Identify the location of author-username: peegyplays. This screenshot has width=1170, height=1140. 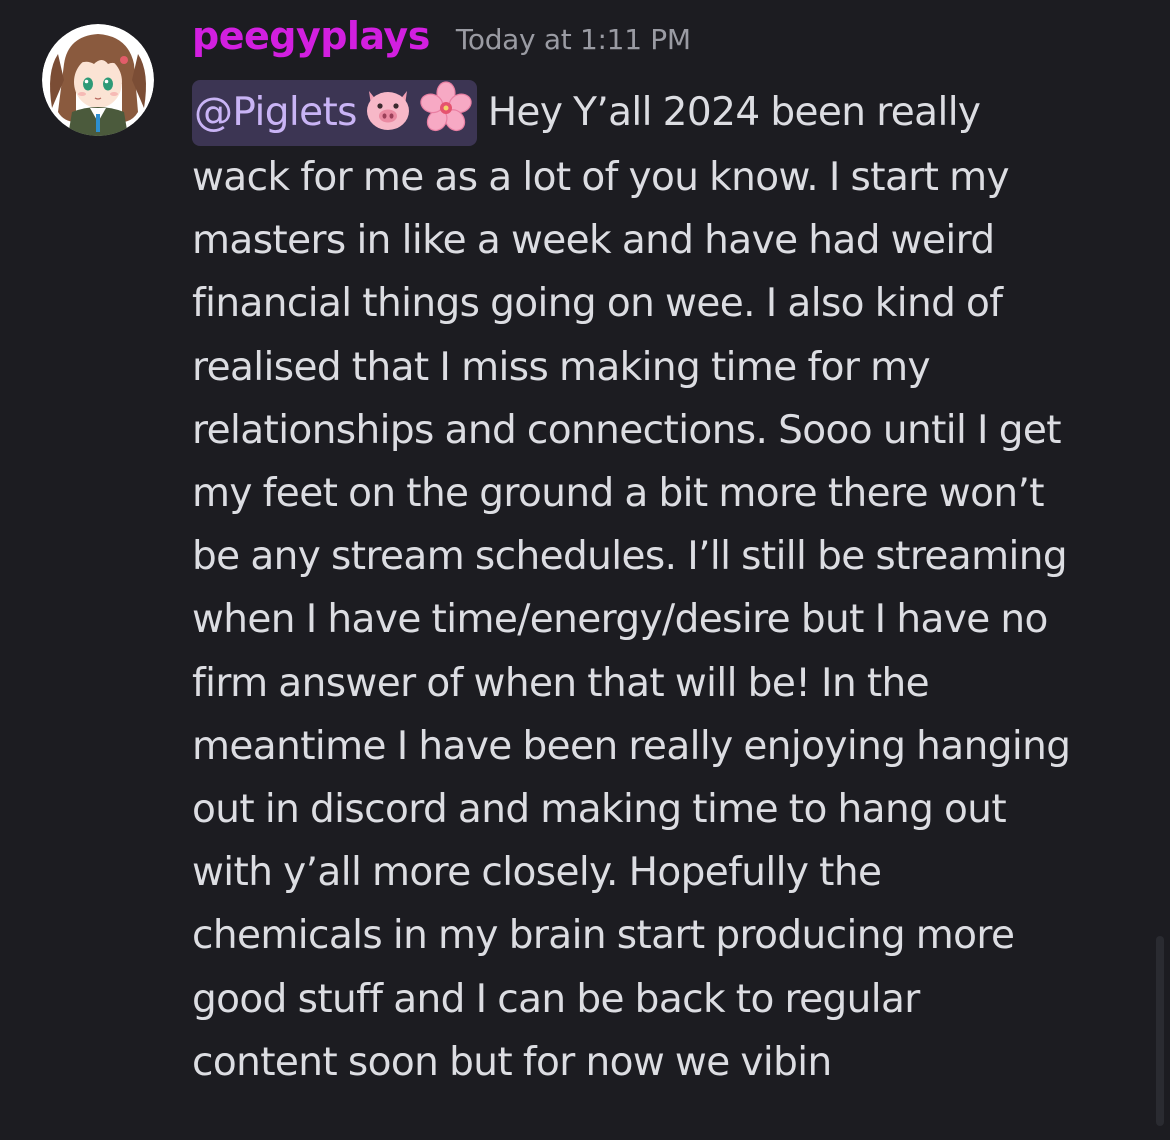
(311, 36).